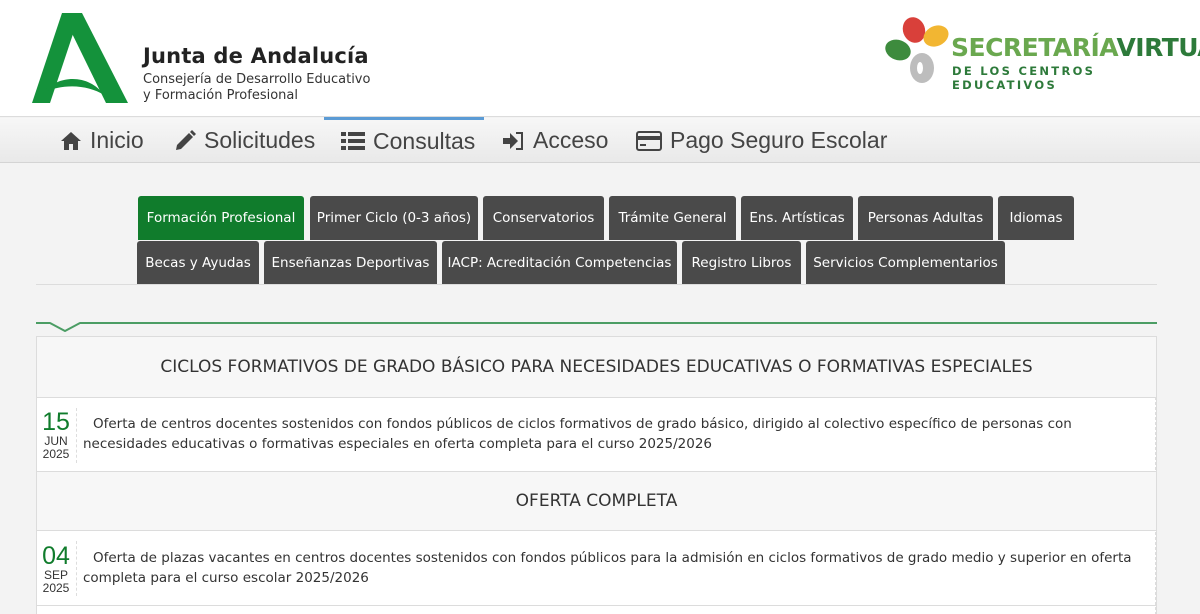  I want to click on org-name: Junta de Andalucía, so click(256, 56).